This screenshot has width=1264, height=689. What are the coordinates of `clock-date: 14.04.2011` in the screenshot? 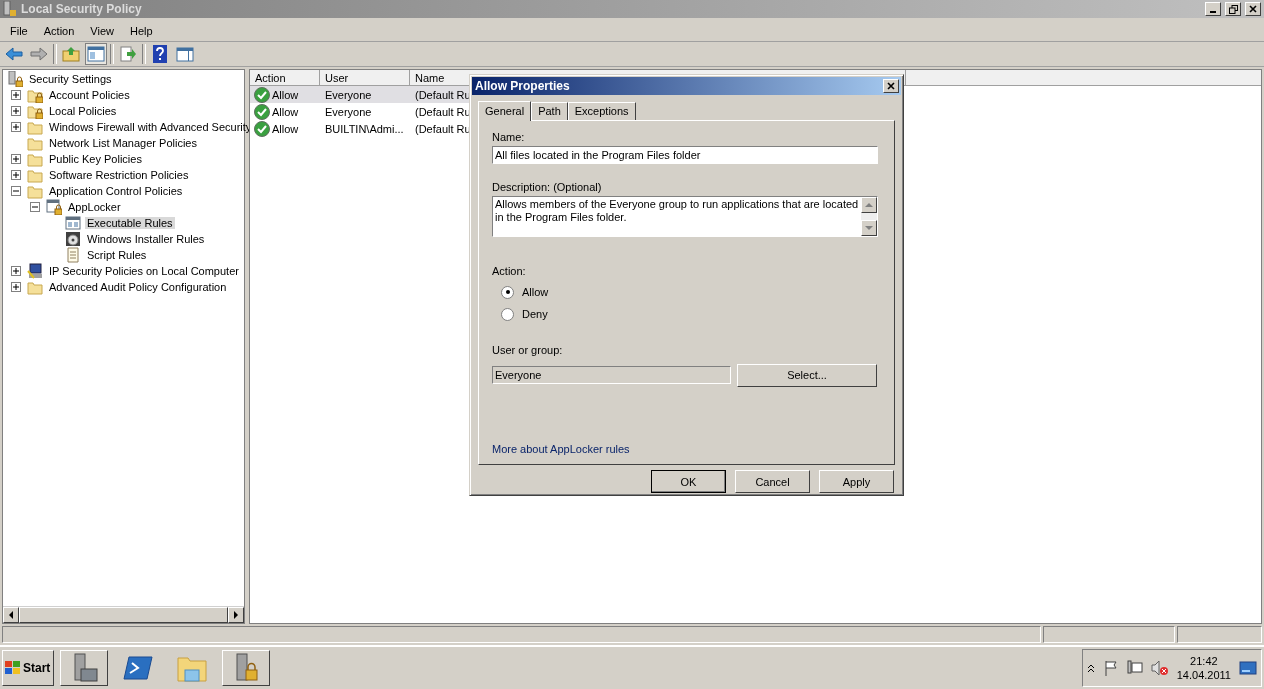 It's located at (1203, 675).